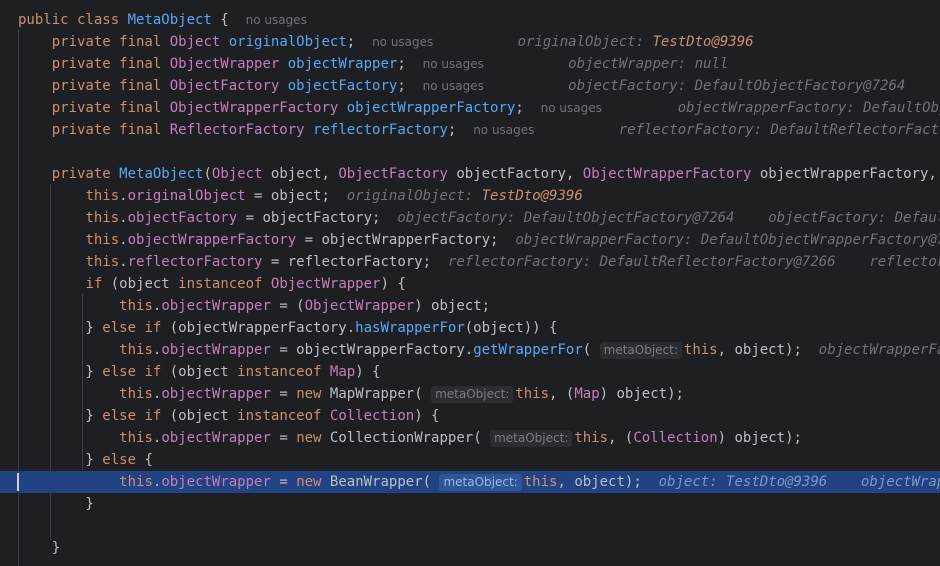 This screenshot has width=940, height=566. Describe the element at coordinates (372, 350) in the screenshot. I see `code-token: = objectWrapperFactory.` at that location.